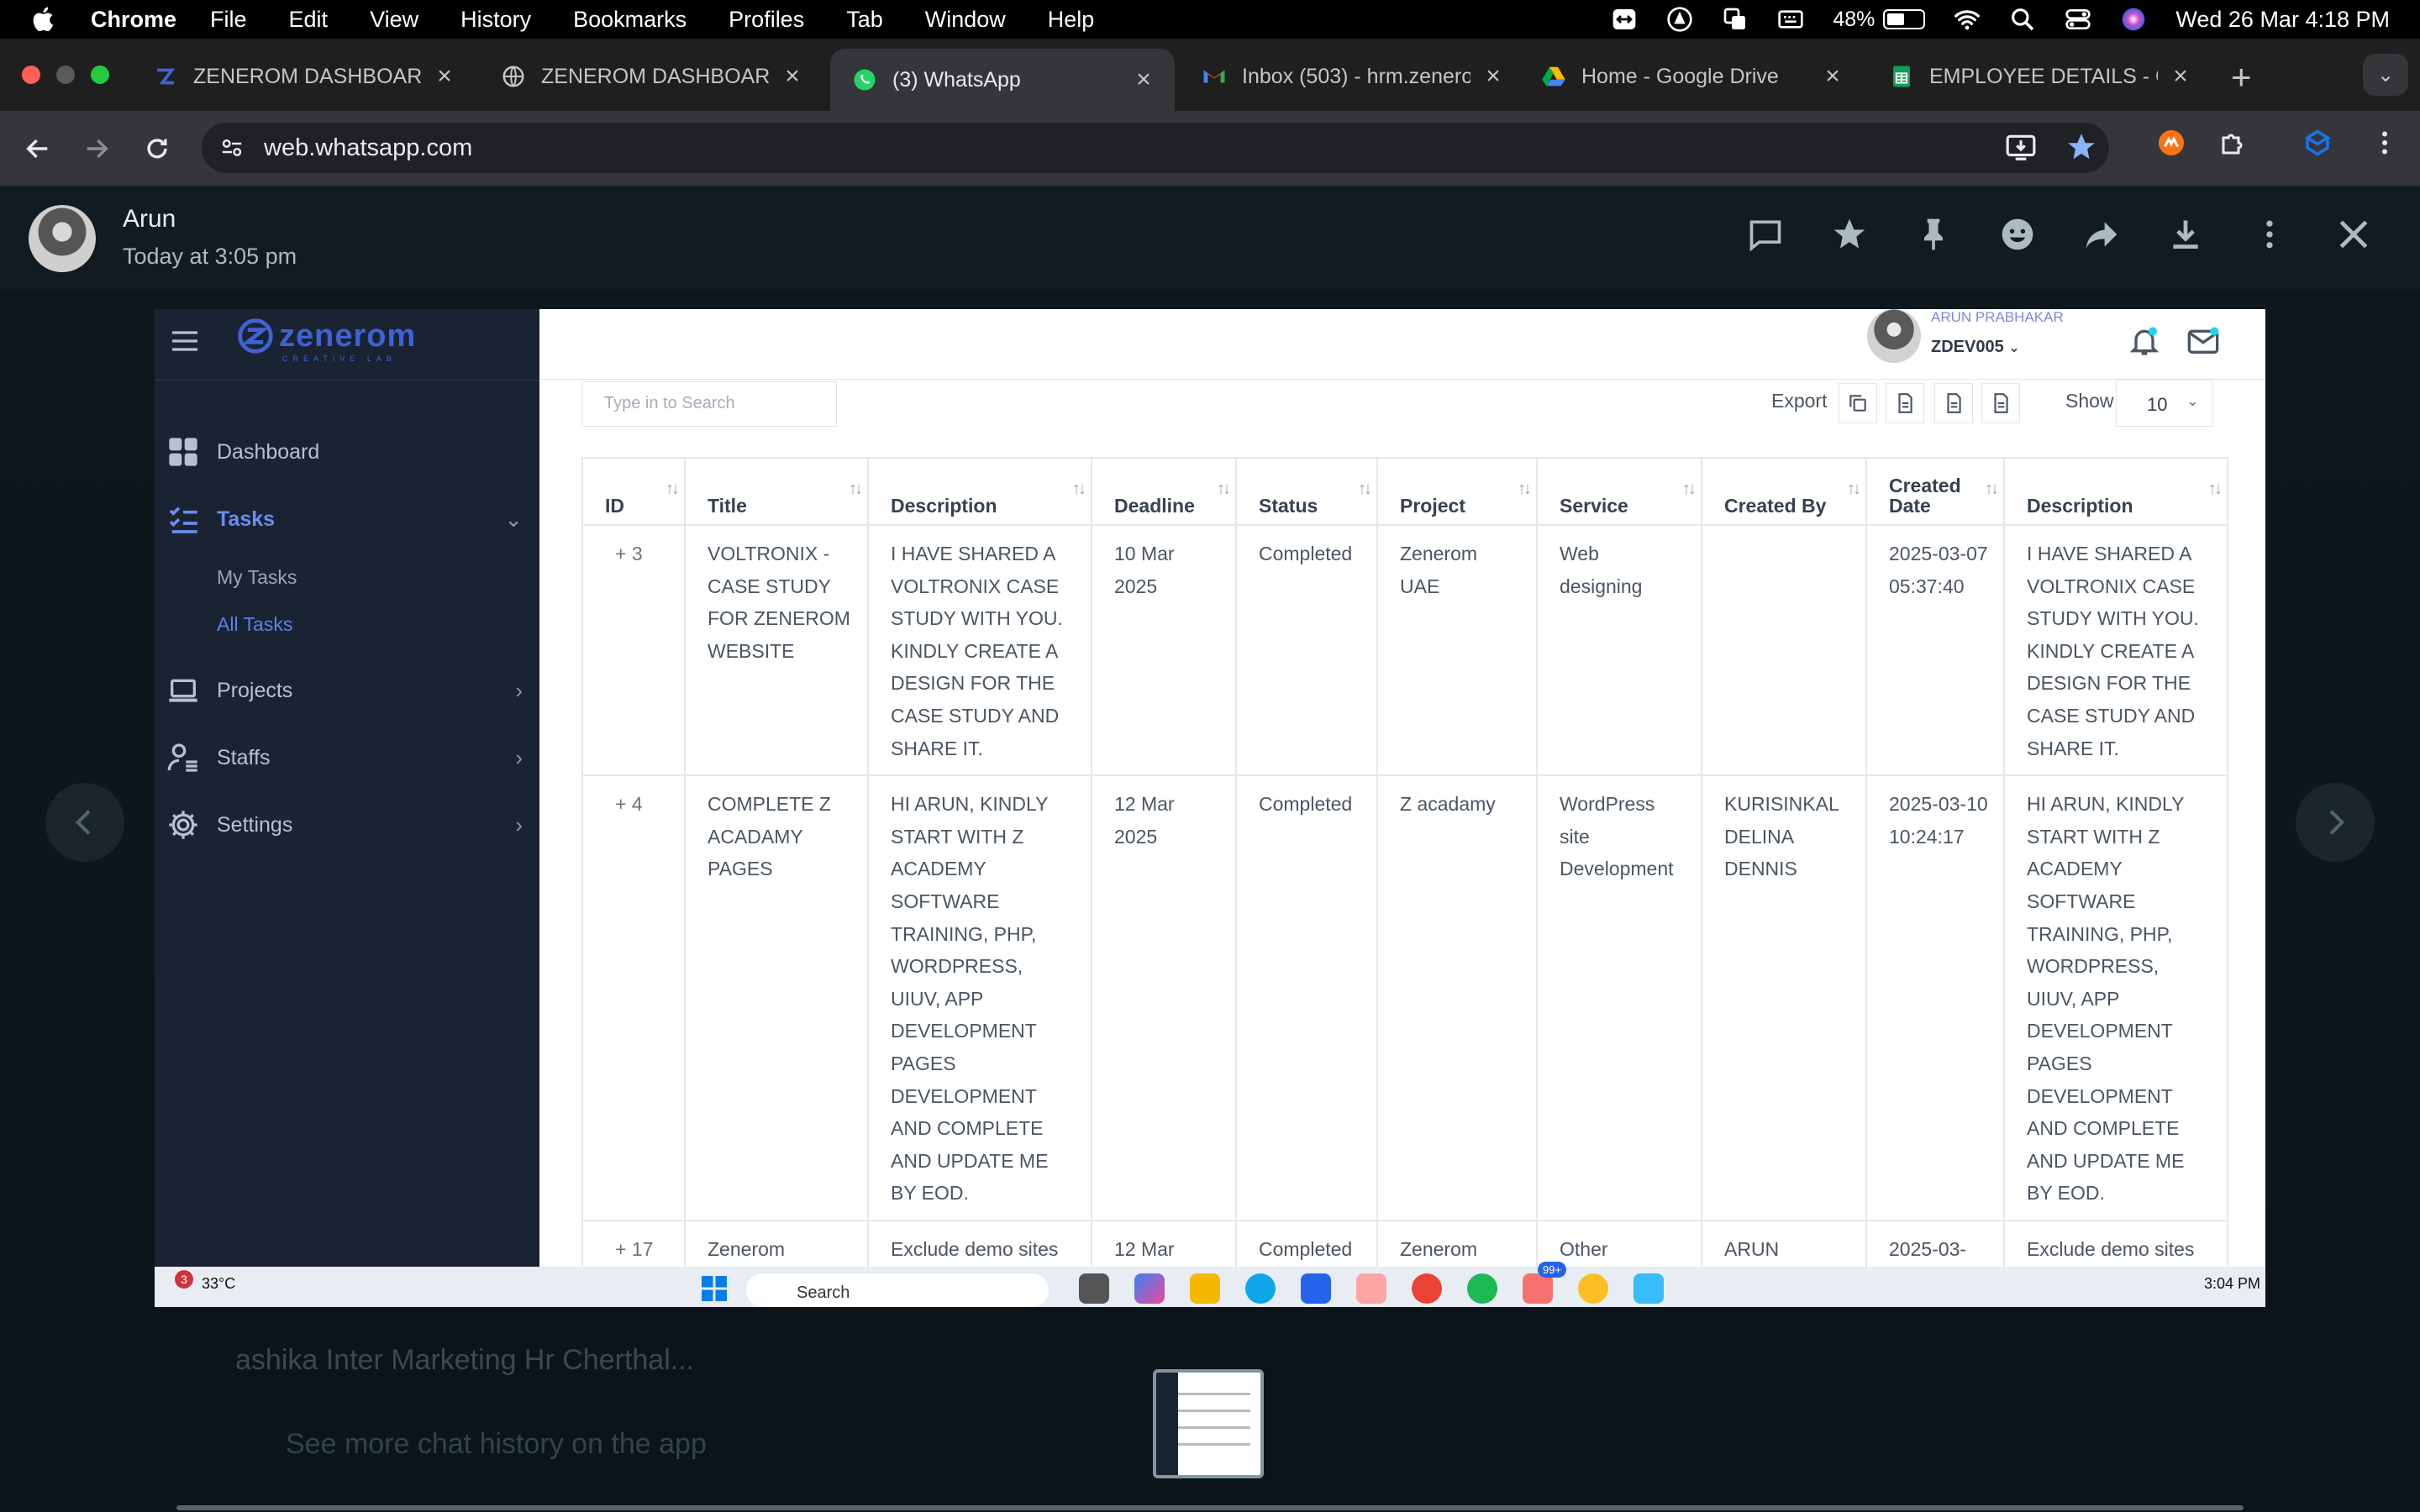 The height and width of the screenshot is (1512, 2420). Describe the element at coordinates (1164, 491) in the screenshot. I see `column-header-deadline: Deadline ↑↓` at that location.